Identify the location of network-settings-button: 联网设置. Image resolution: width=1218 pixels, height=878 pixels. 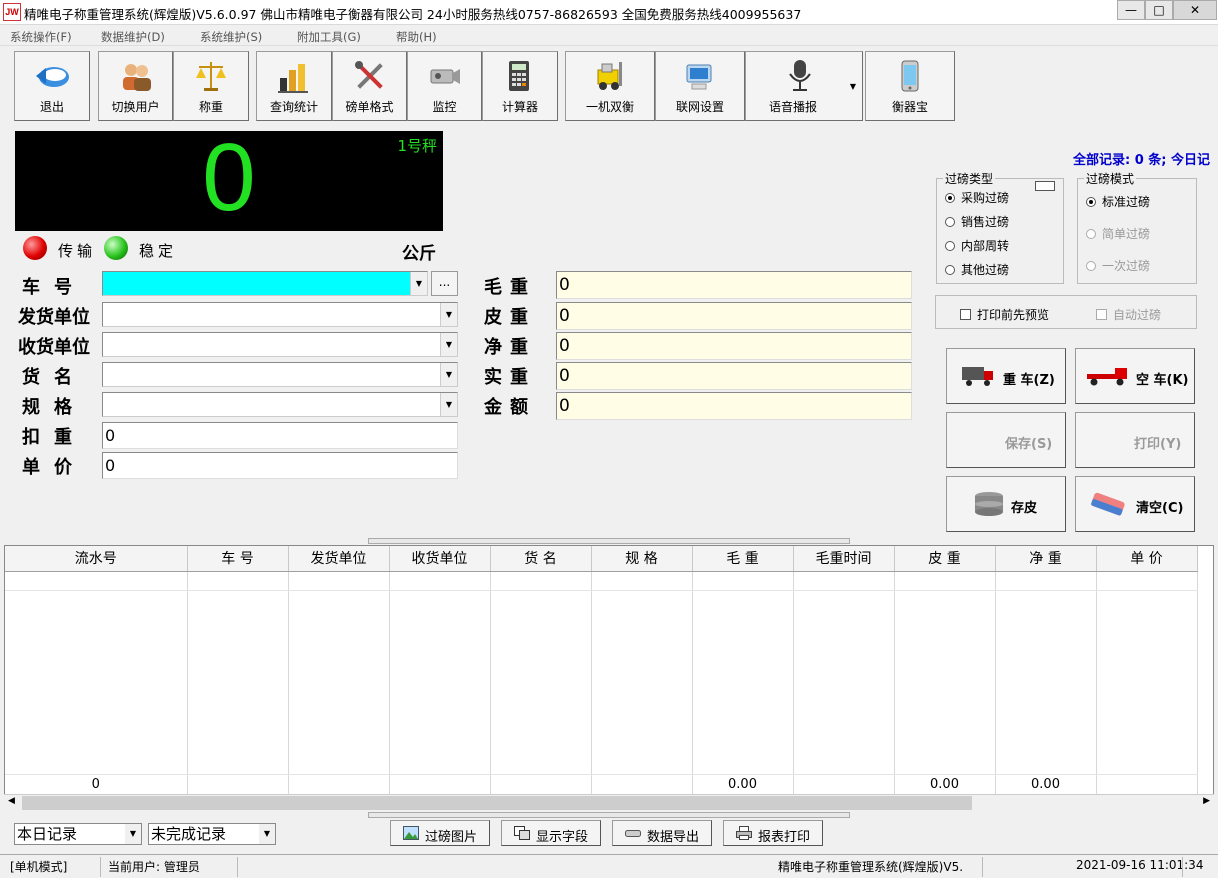
(700, 86).